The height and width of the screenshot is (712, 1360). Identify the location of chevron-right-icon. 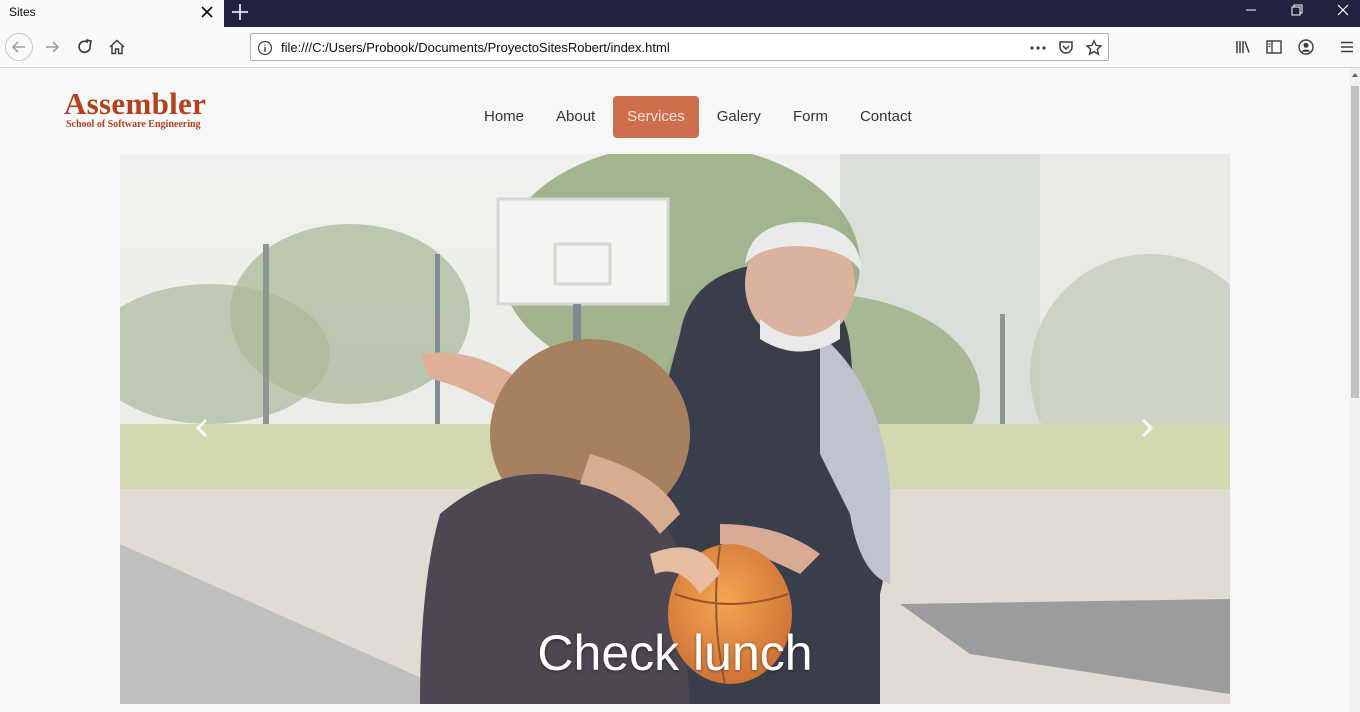
(1147, 428).